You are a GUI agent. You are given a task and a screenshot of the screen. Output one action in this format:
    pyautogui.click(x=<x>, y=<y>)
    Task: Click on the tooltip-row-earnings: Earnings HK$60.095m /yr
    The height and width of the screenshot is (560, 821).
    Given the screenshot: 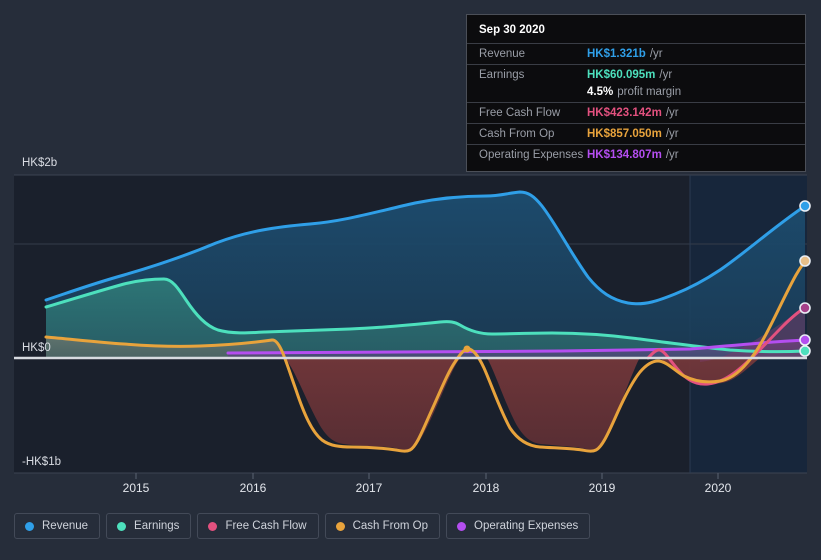 What is the action you would take?
    pyautogui.click(x=636, y=74)
    